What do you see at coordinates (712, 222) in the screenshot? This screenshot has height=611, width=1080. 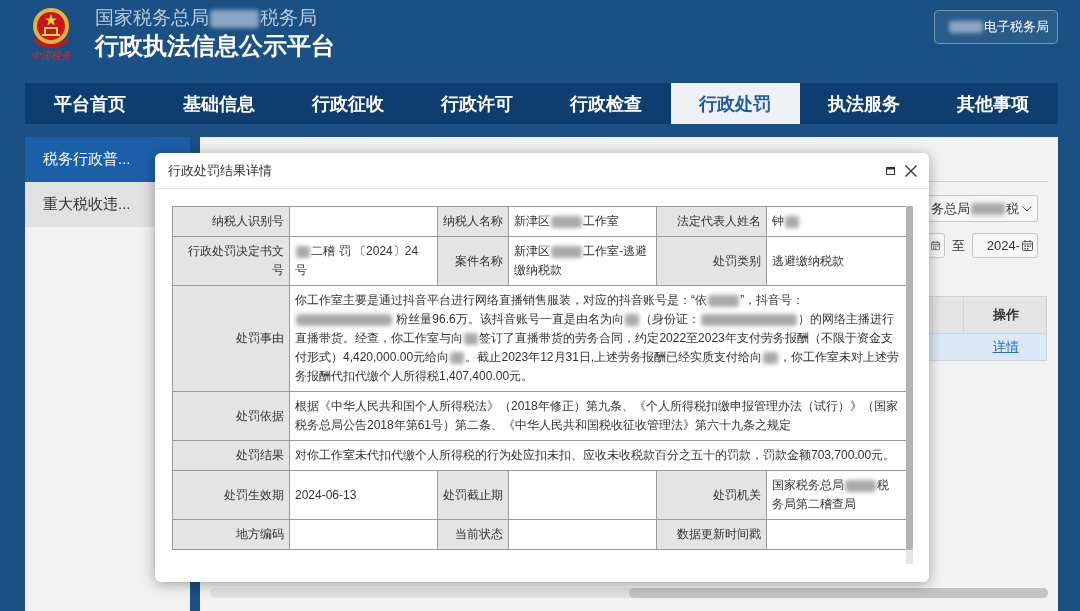 I see `field-label: 法定代表人姓名` at bounding box center [712, 222].